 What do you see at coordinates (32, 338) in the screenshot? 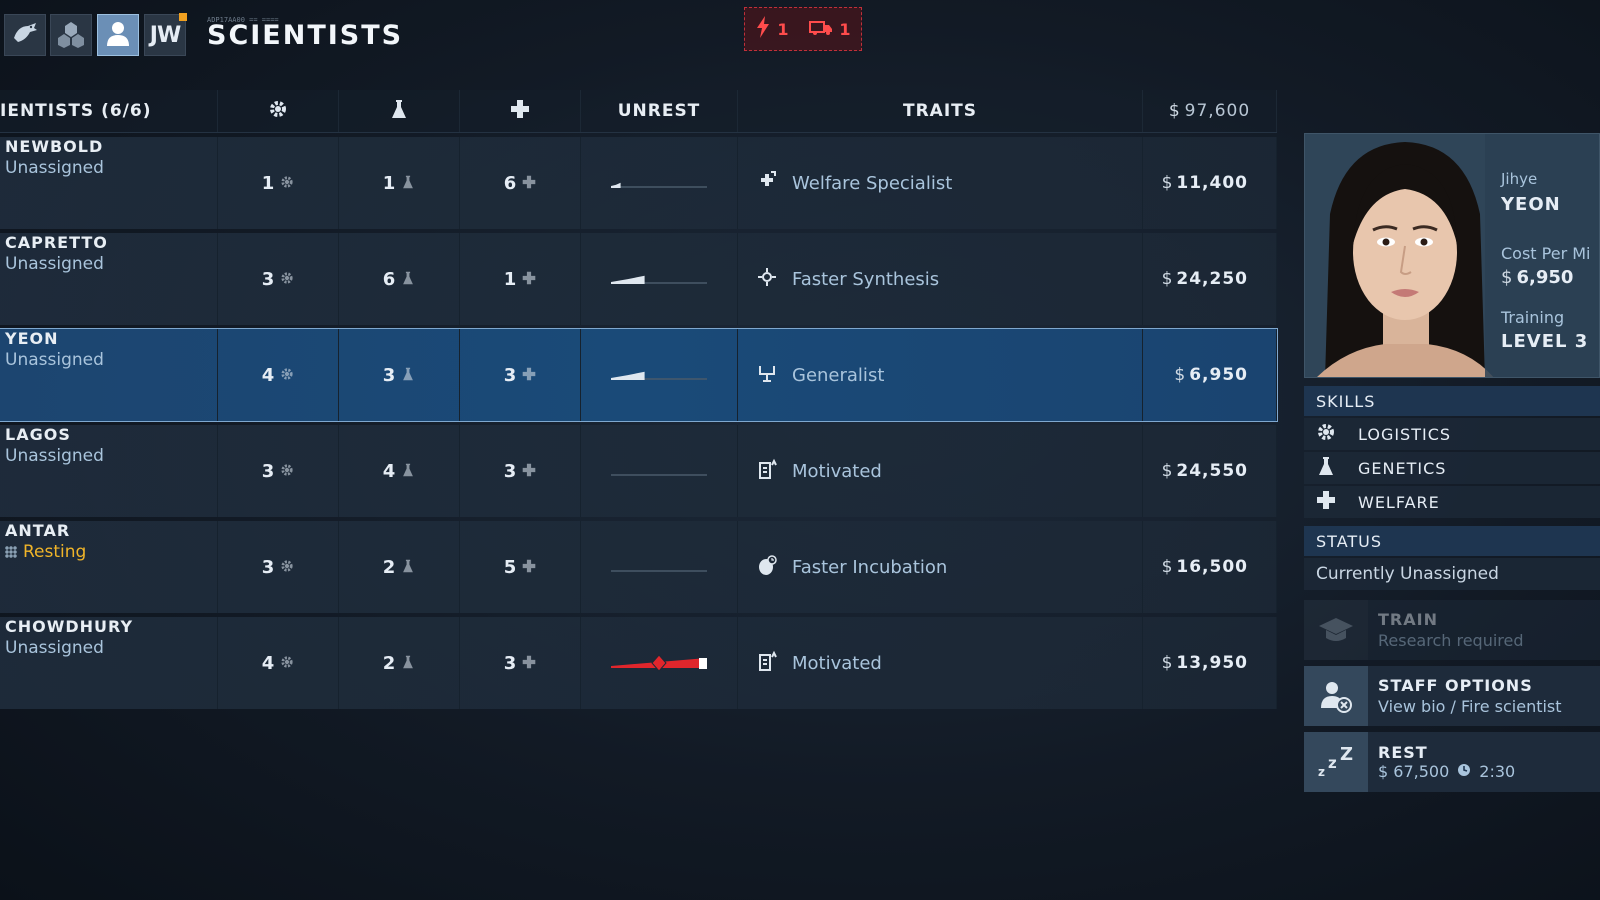
I see `scientist-name: YEON` at bounding box center [32, 338].